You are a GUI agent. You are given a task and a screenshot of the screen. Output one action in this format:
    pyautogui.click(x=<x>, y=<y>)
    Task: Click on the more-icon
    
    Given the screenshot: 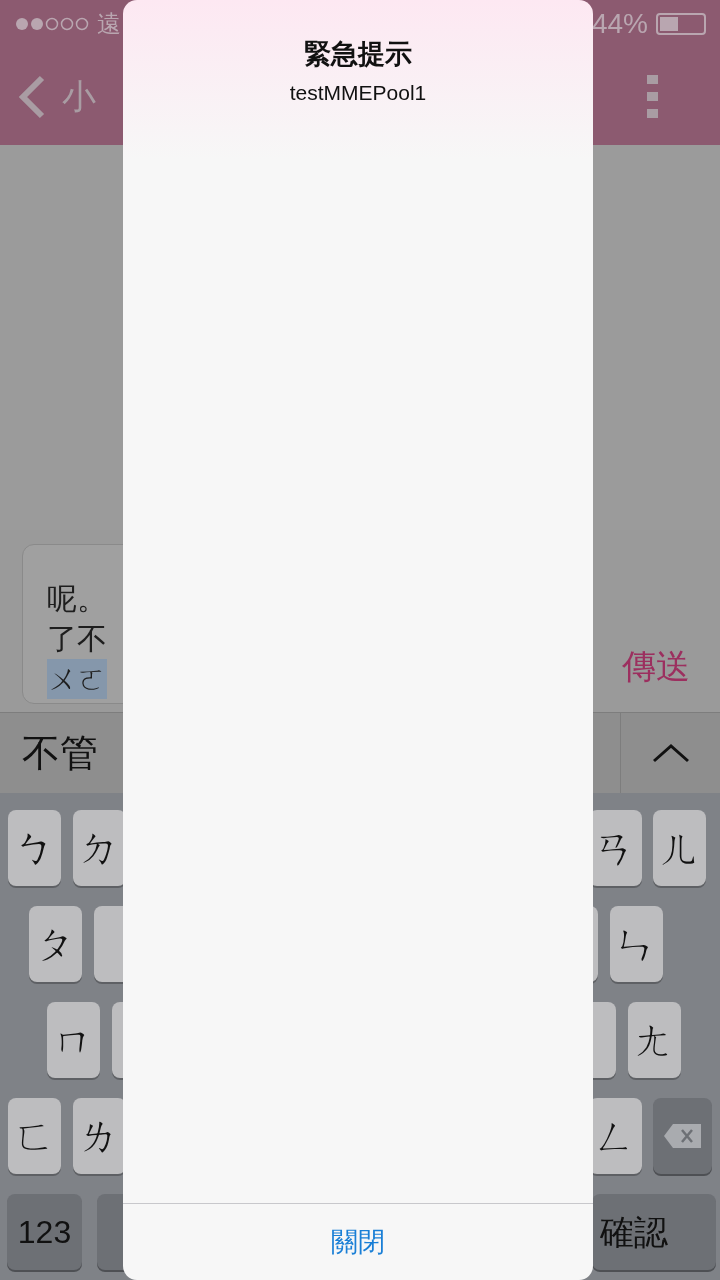 What is the action you would take?
    pyautogui.click(x=653, y=96)
    